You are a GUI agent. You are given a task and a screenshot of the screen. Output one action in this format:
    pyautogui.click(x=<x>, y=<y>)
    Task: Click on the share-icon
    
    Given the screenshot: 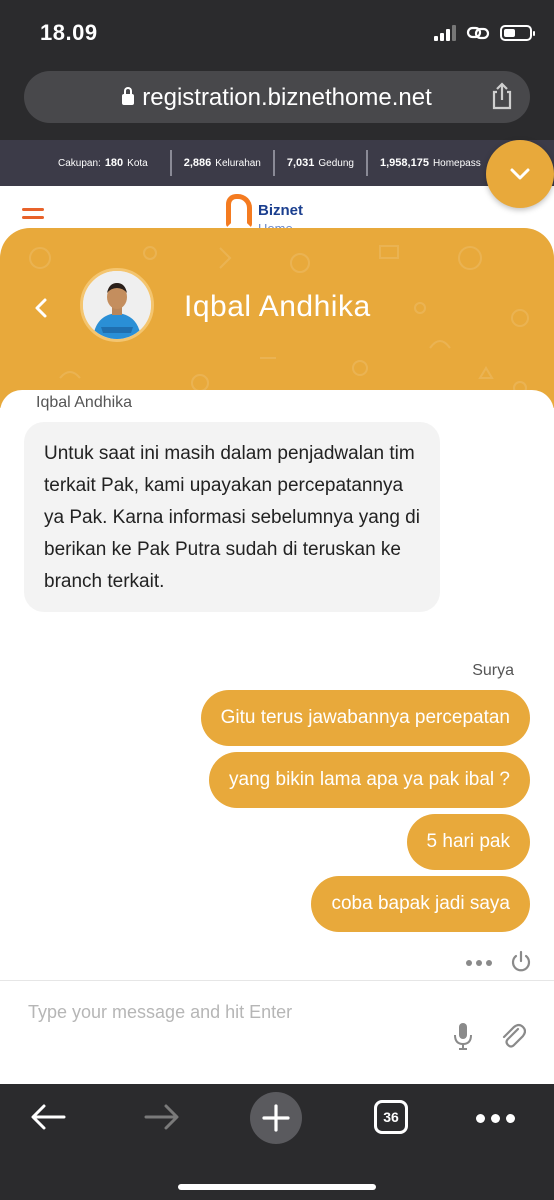 What is the action you would take?
    pyautogui.click(x=502, y=96)
    